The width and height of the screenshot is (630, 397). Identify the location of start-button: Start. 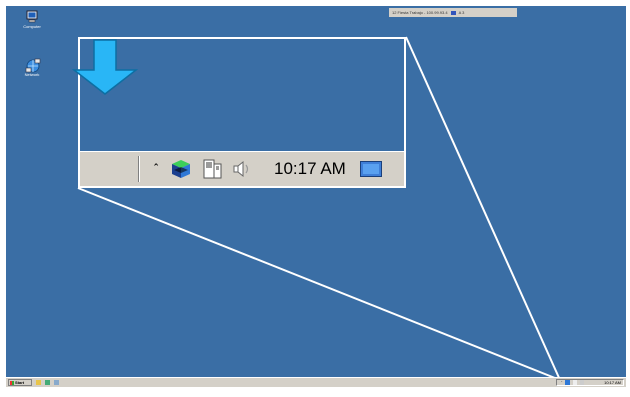
(20, 382).